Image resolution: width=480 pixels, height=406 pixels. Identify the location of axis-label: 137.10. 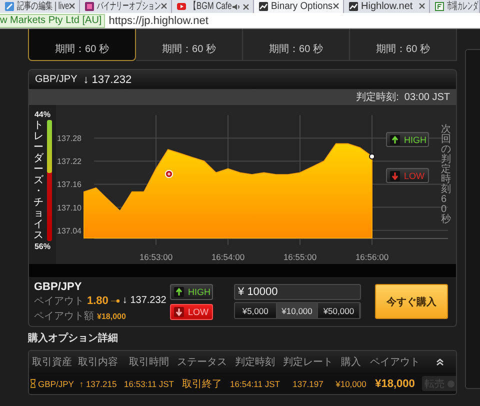
(69, 207).